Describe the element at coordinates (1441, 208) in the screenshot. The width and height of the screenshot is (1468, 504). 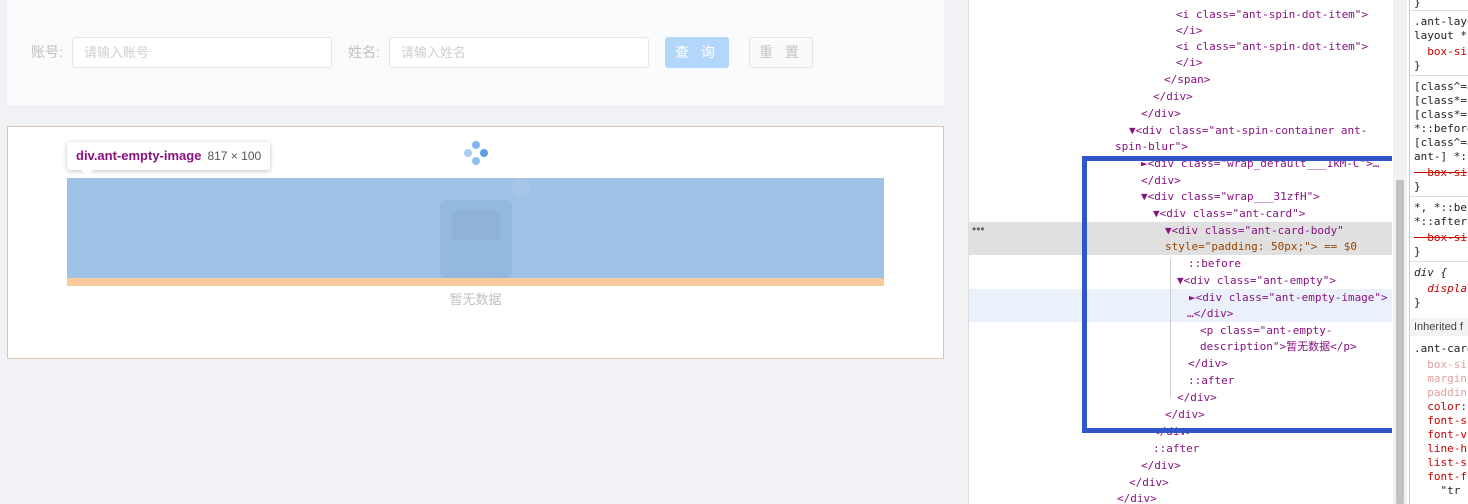
I see `style-rule: *, *::bef` at that location.